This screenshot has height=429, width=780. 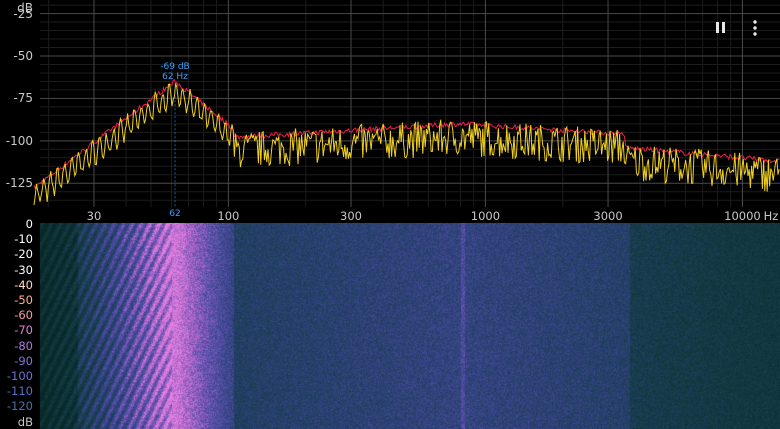 What do you see at coordinates (19, 376) in the screenshot?
I see `spectrogram-level-label: -100` at bounding box center [19, 376].